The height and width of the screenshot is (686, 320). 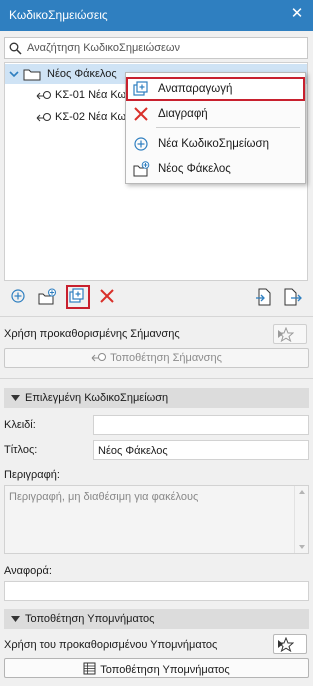 I want to click on search-input, so click(x=162, y=48).